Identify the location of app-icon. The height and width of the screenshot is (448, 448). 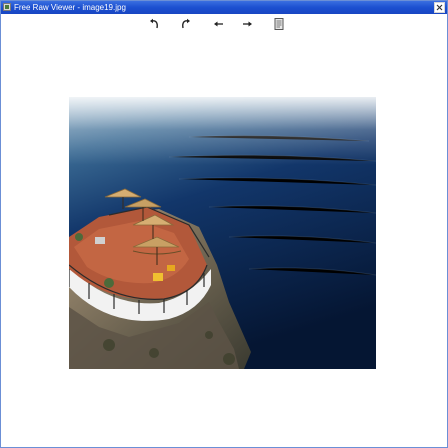
(7, 7).